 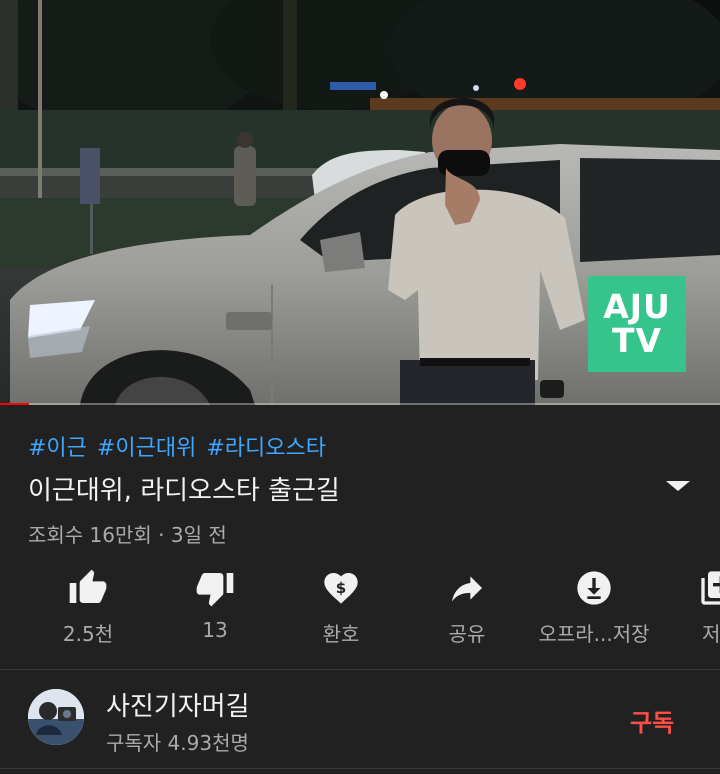 I want to click on share-button: 공유, so click(x=467, y=613).